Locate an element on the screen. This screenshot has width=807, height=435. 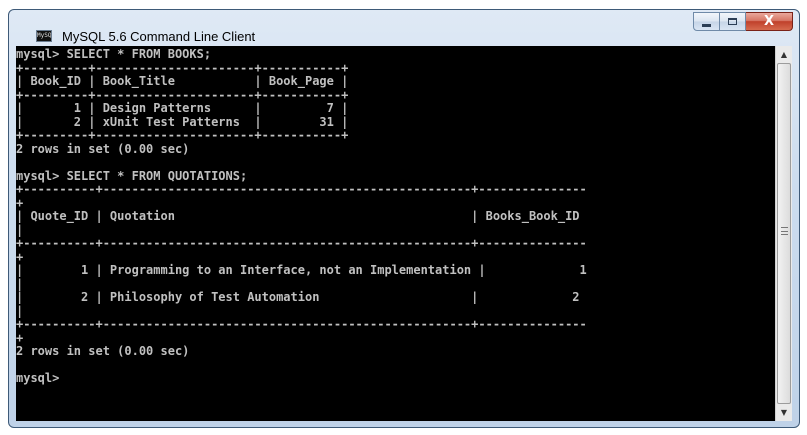
scroll-thumb is located at coordinates (784, 233).